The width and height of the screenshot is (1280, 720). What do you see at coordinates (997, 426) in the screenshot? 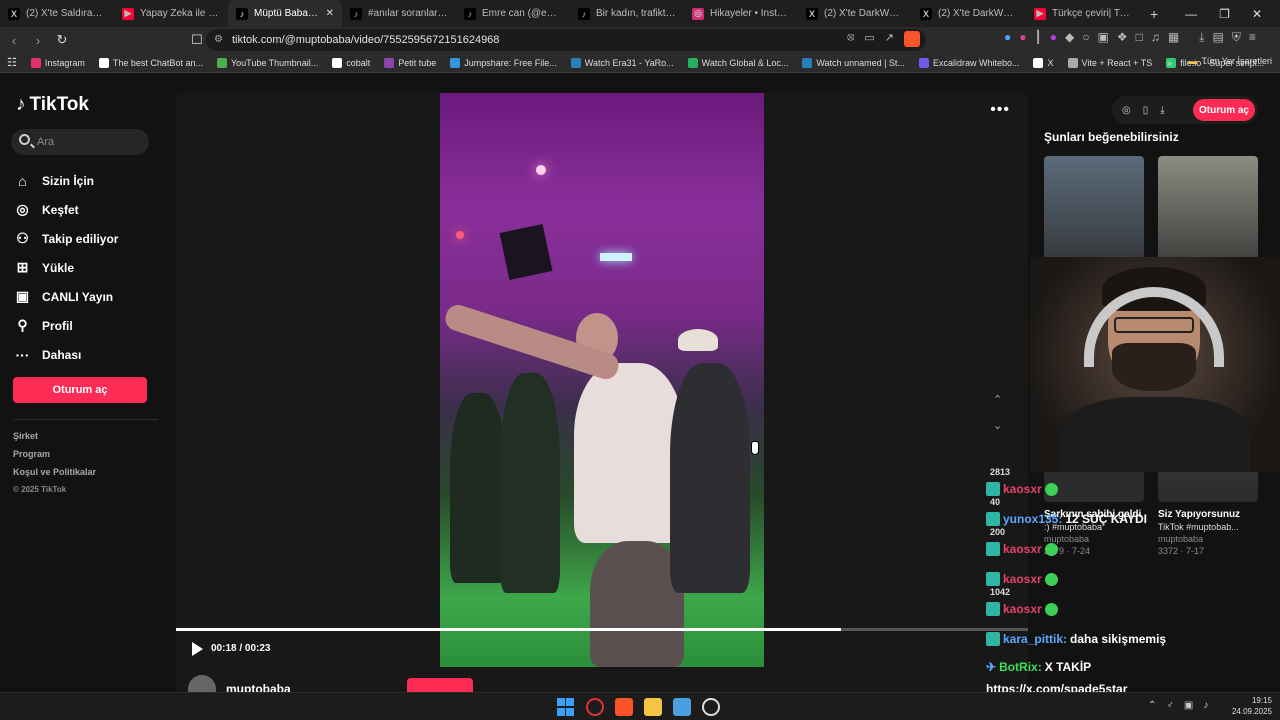
I see `chevron-down-icon: ⌄` at bounding box center [997, 426].